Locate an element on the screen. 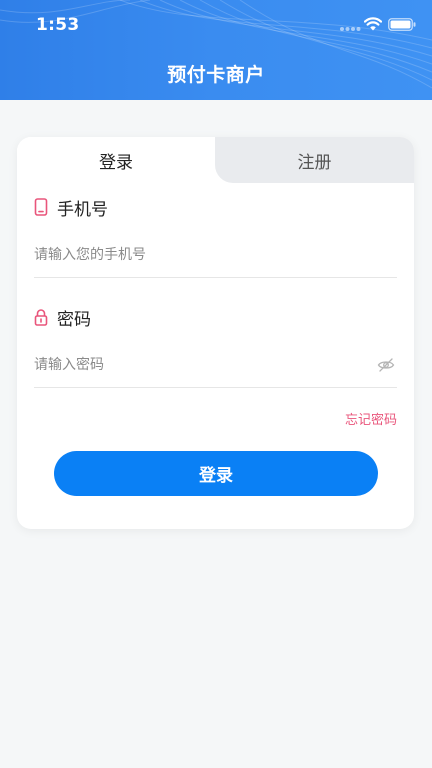  password-input-wrapper is located at coordinates (215, 366).